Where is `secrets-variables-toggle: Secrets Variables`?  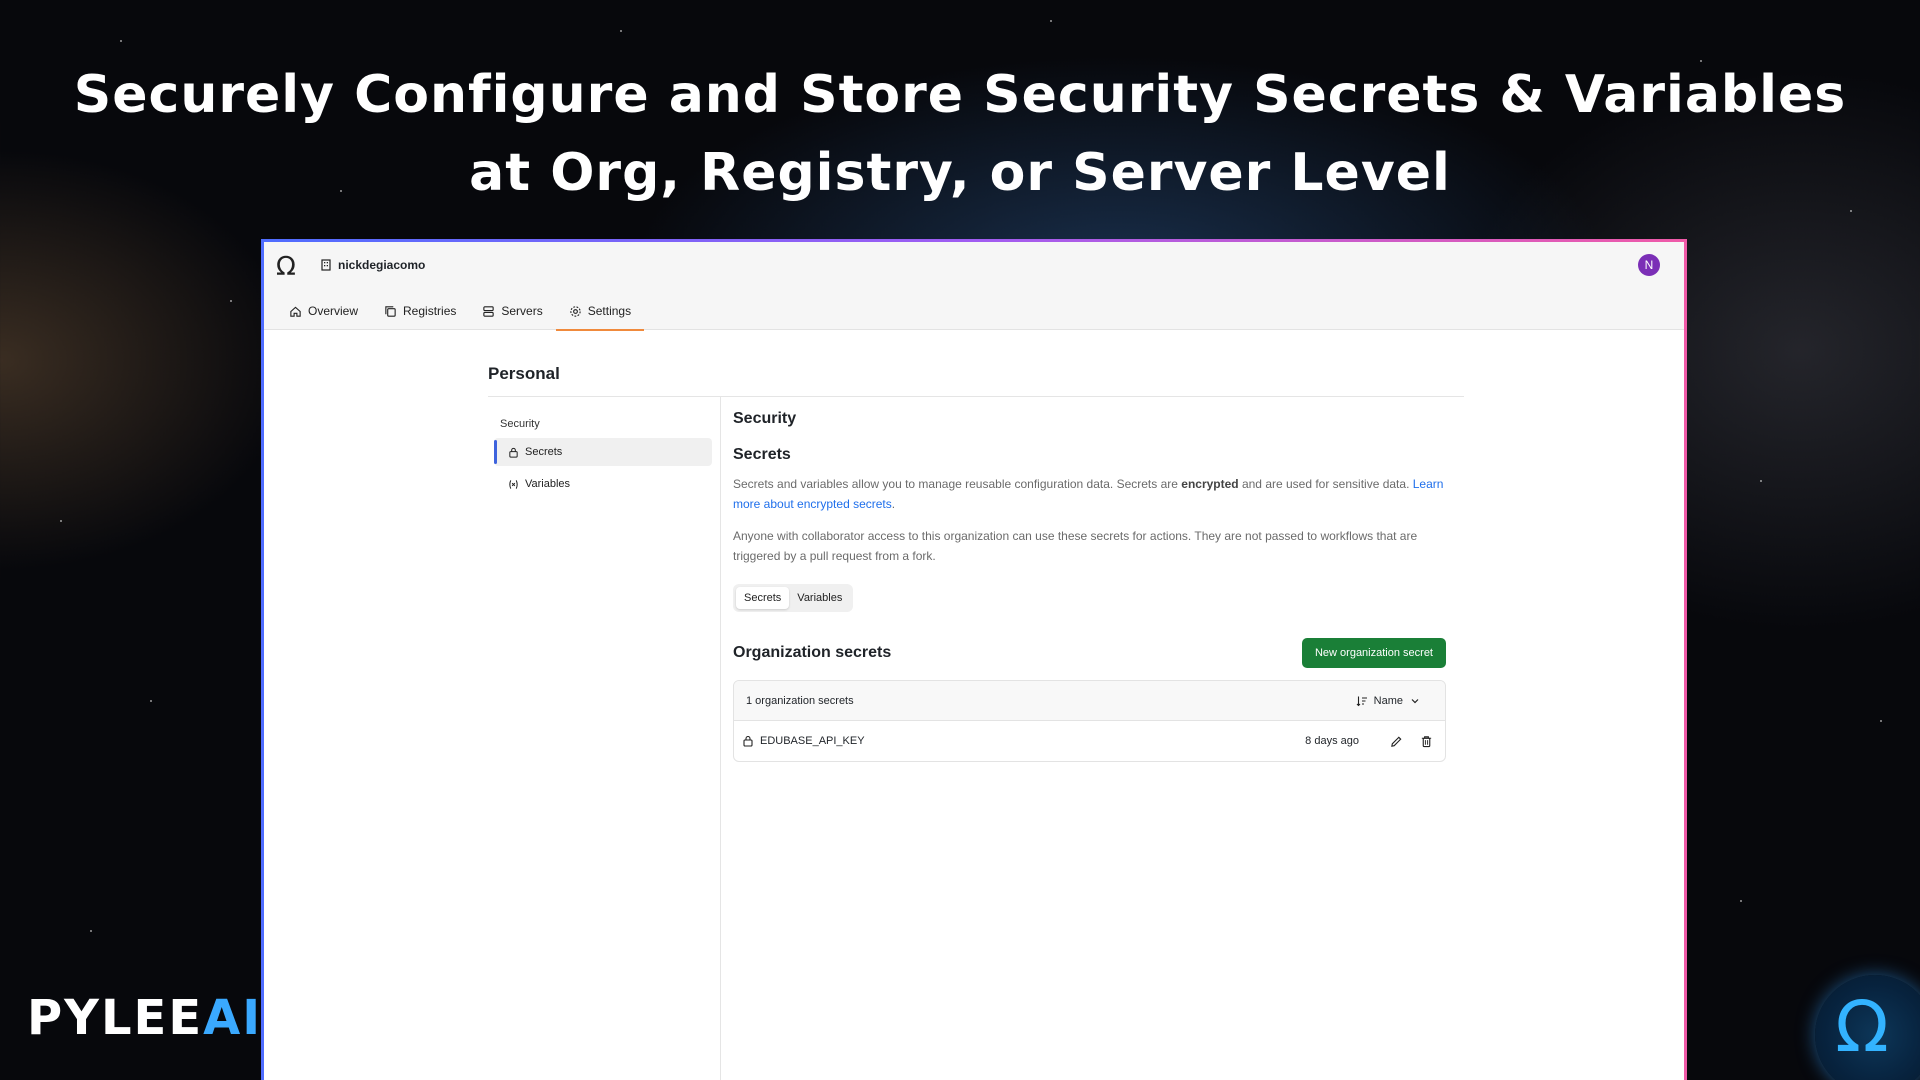 secrets-variables-toggle: Secrets Variables is located at coordinates (793, 598).